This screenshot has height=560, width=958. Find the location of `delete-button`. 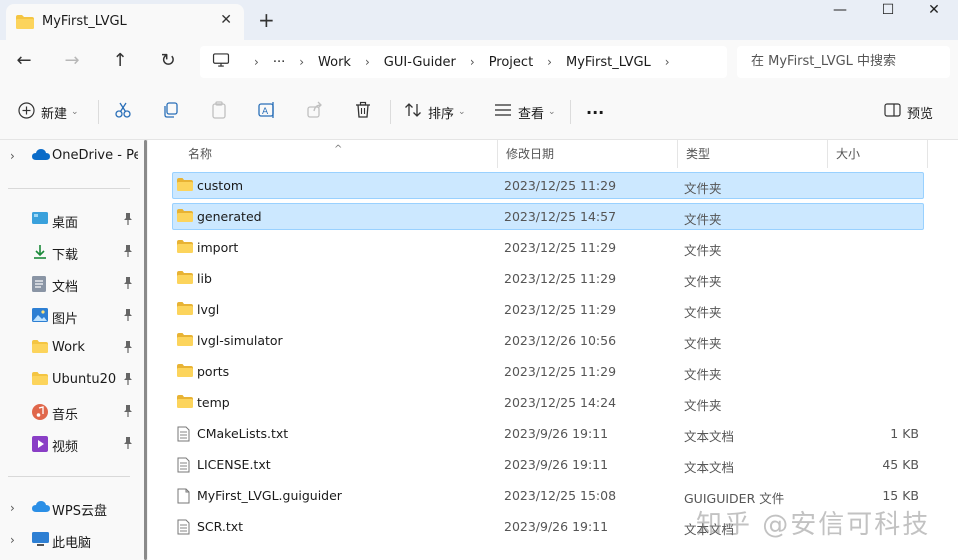

delete-button is located at coordinates (366, 112).